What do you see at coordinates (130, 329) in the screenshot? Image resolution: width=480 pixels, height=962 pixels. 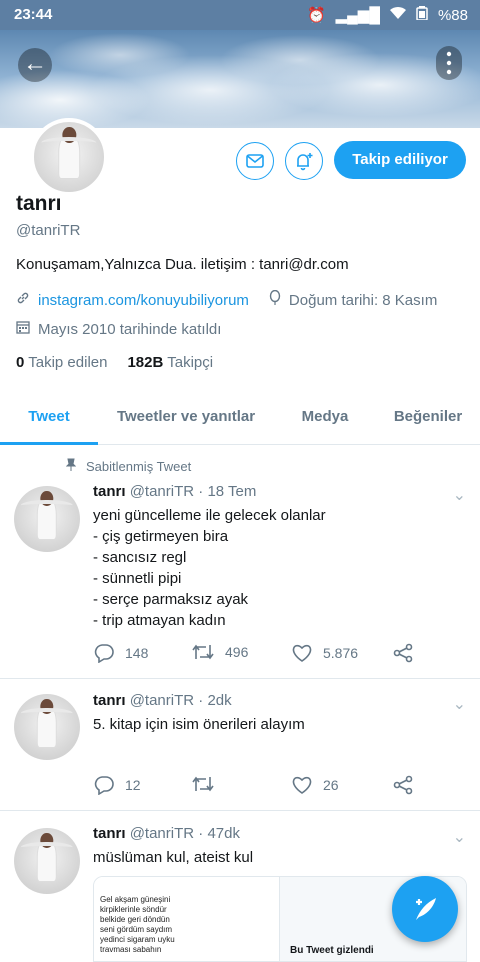 I see `profile-joined: Mayıs 2010 tarihinde katıldı` at bounding box center [130, 329].